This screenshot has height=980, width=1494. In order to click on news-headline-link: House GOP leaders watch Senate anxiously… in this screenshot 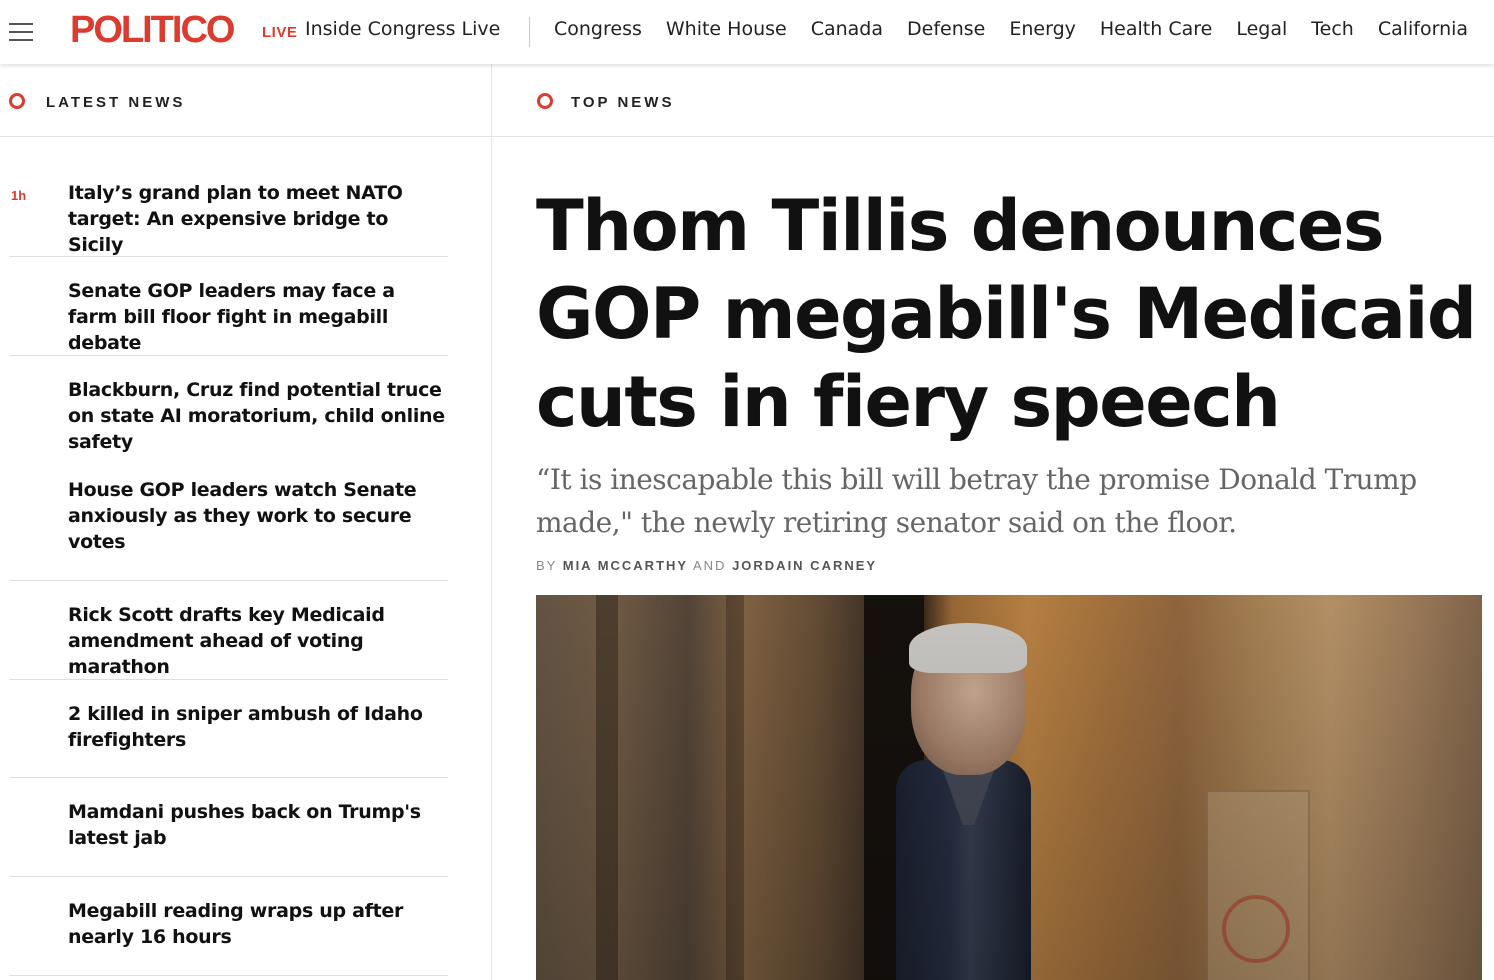, I will do `click(257, 516)`.